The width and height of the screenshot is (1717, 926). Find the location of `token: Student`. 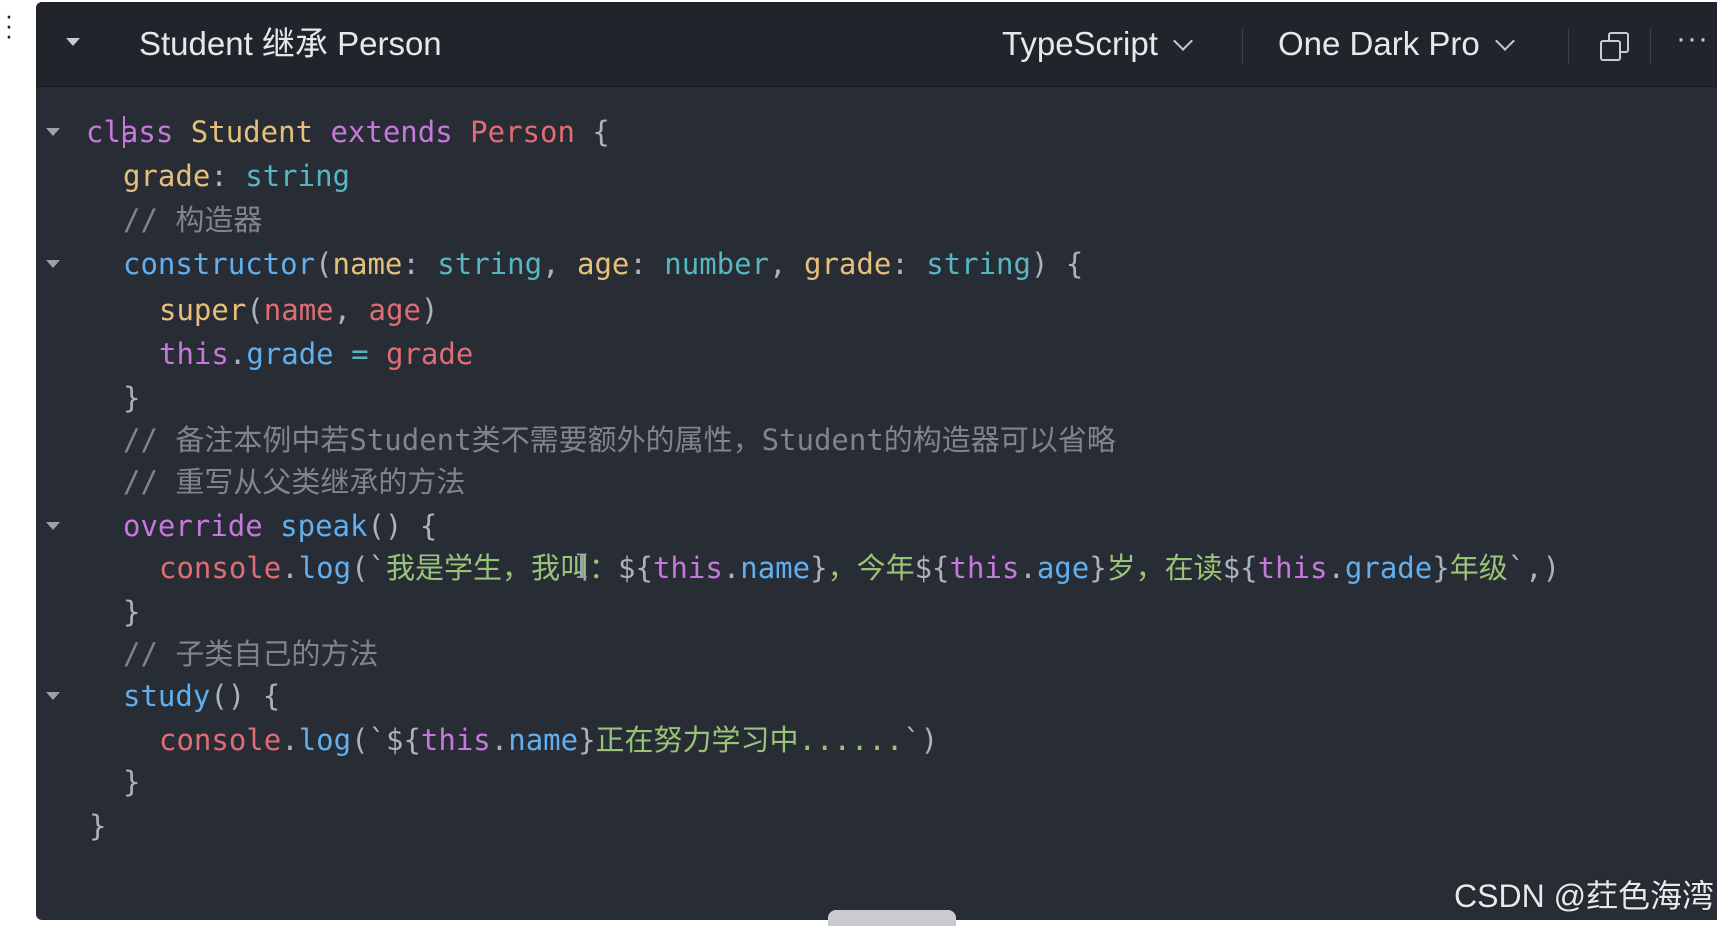

token: Student is located at coordinates (251, 132).